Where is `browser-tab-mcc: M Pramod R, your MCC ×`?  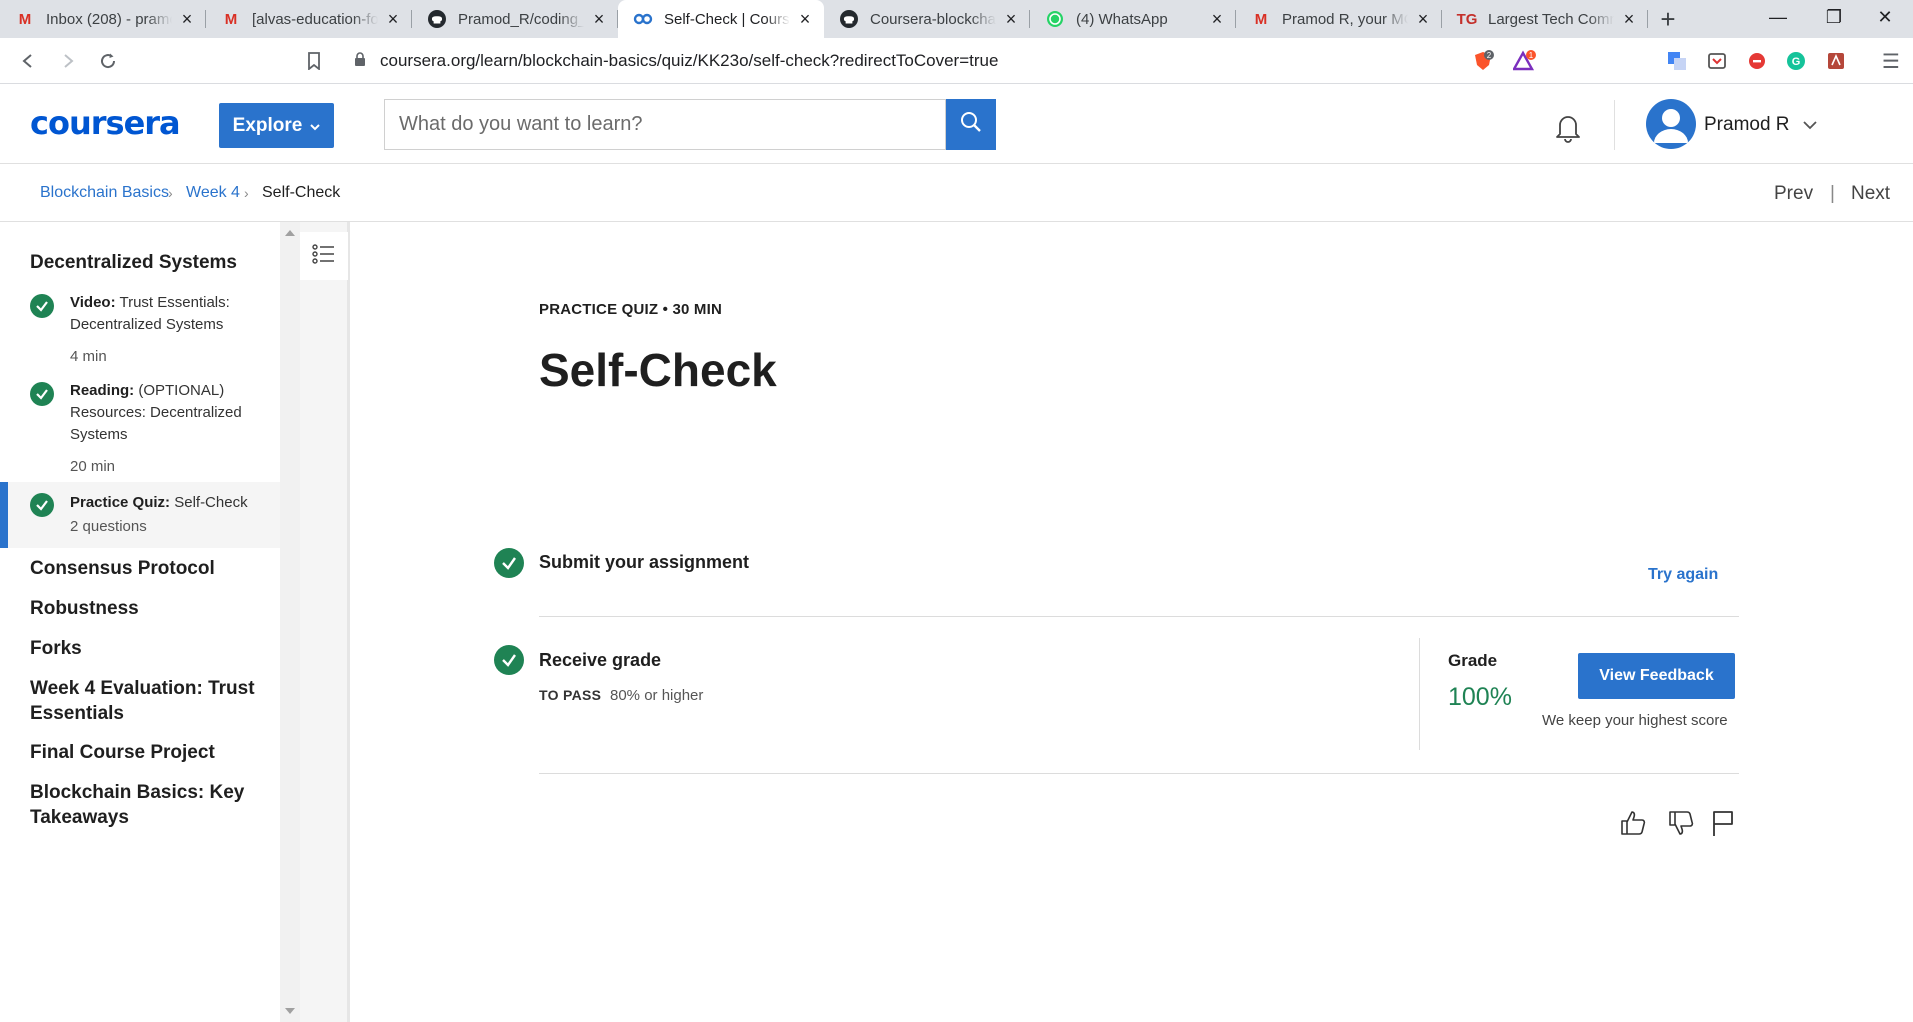
browser-tab-mcc: M Pramod R, your MCC × is located at coordinates (1339, 19).